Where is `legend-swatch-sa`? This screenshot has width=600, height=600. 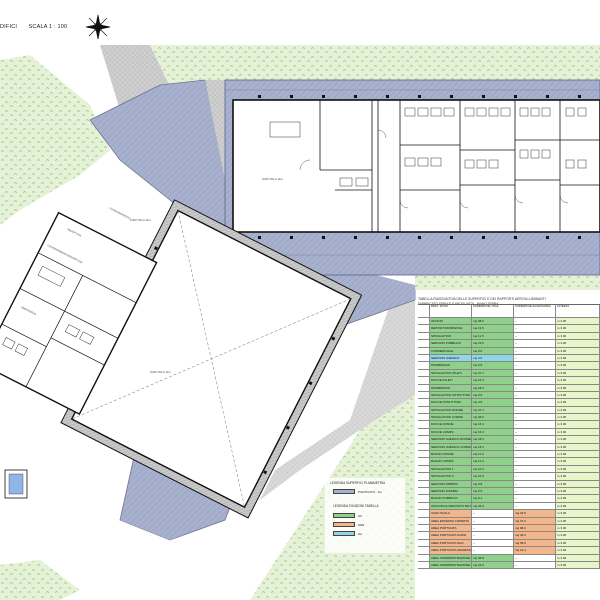 legend-swatch-sa is located at coordinates (344, 533).